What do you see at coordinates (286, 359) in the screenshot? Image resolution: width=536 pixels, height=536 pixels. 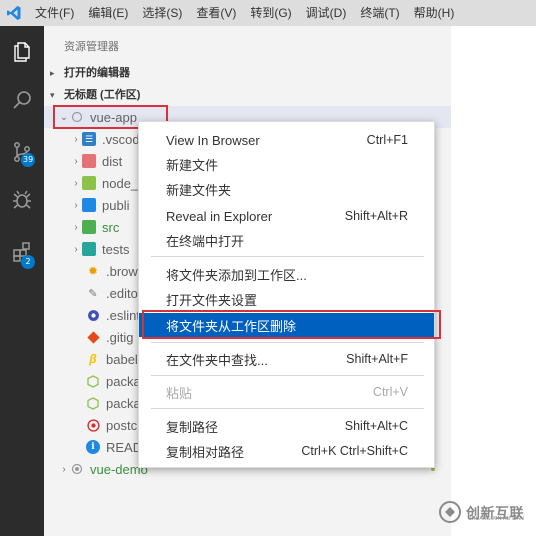 I see `menu-item-find-in-folder: 在文件夹中查找... Shift+Alt+F` at bounding box center [286, 359].